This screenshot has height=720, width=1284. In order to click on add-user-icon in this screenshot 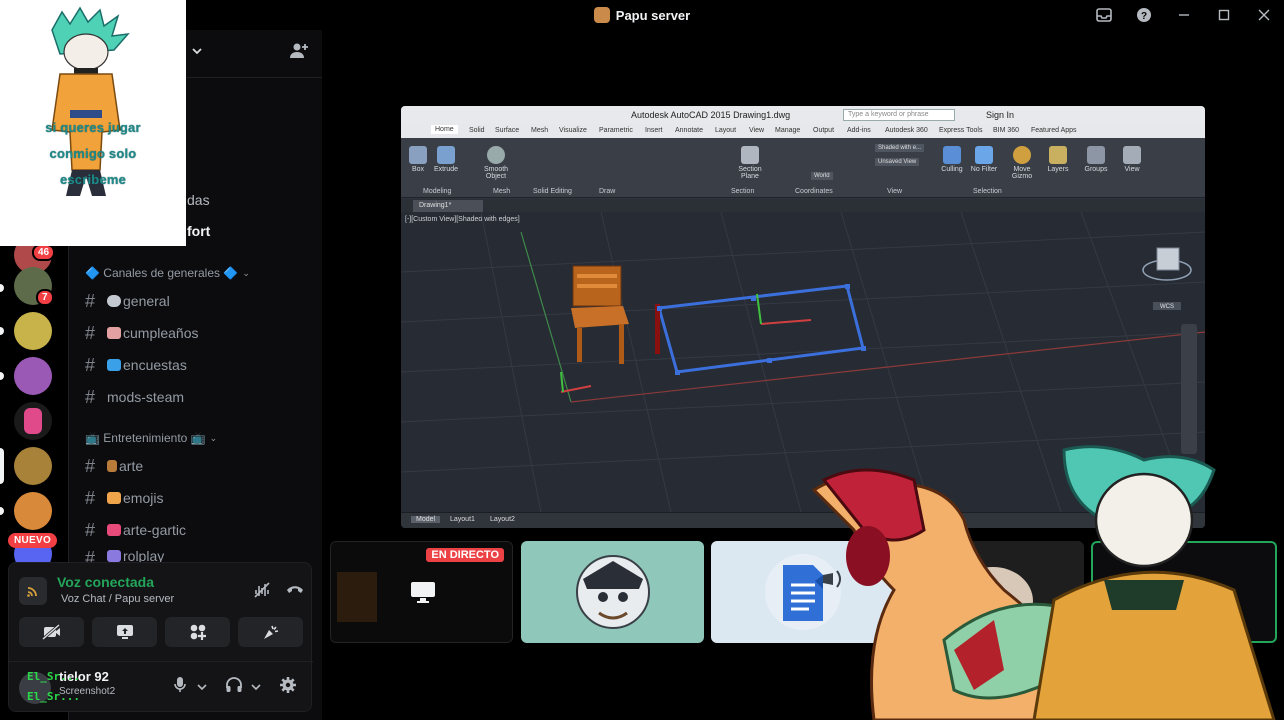, I will do `click(300, 53)`.